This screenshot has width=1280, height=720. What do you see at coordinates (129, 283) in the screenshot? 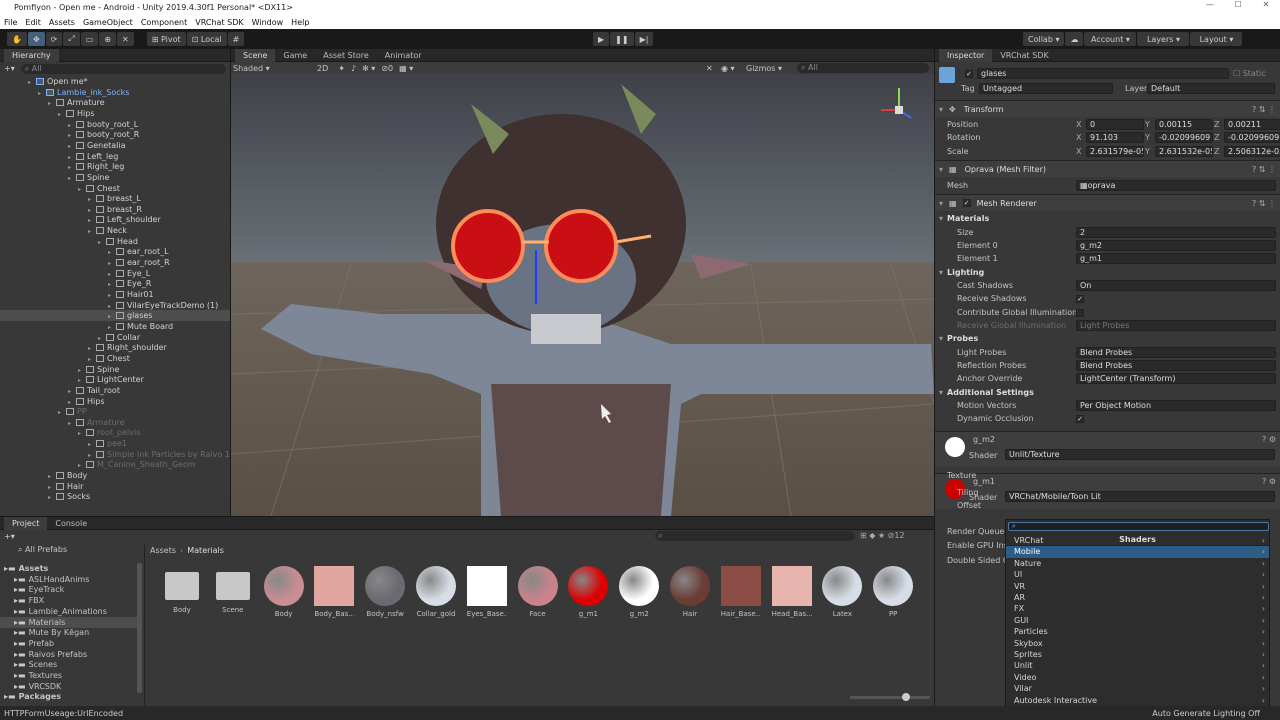
I see `hierarchy-item: ▸ Eye_R` at bounding box center [129, 283].